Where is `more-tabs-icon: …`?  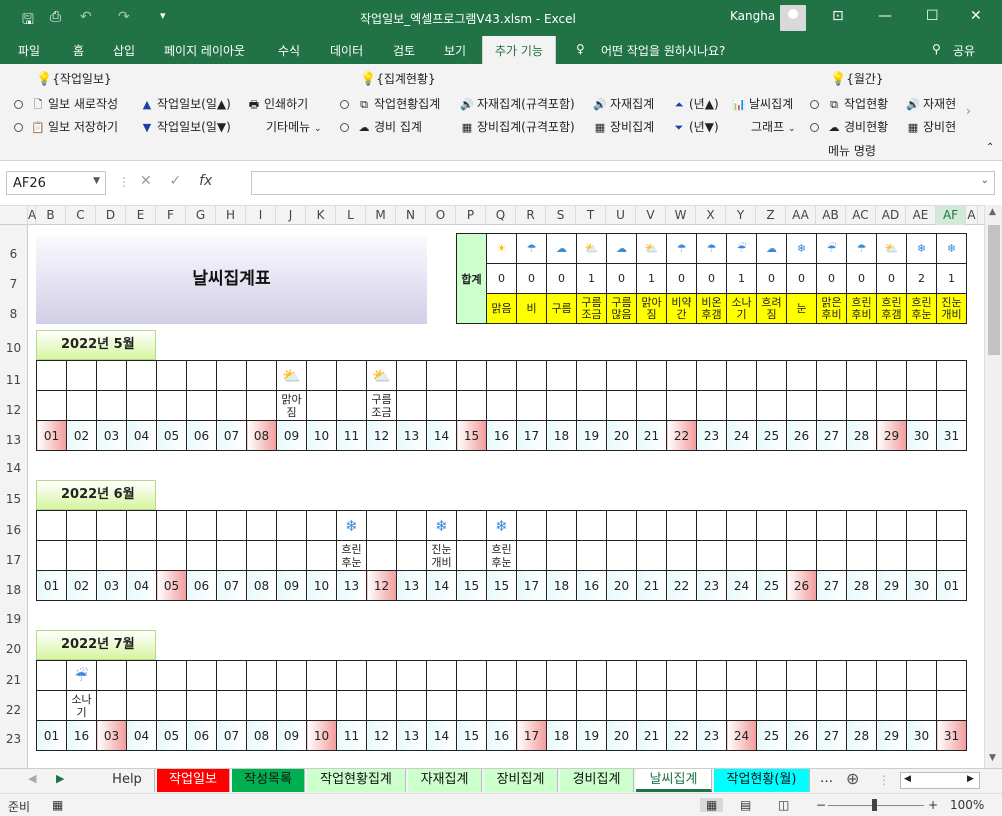
more-tabs-icon: … is located at coordinates (826, 778).